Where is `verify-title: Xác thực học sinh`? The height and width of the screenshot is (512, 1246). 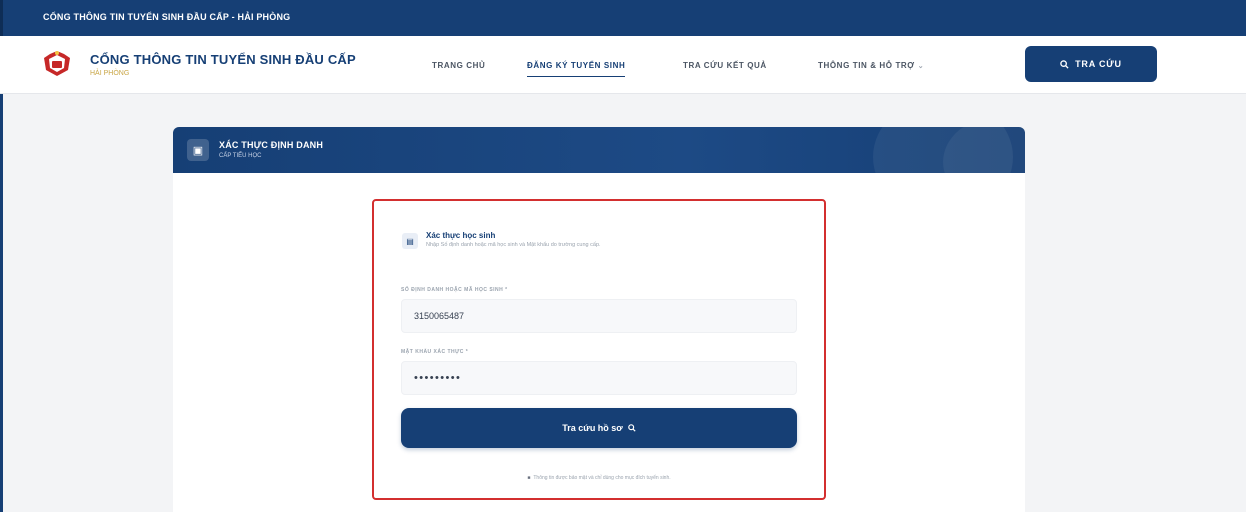
verify-title: Xác thực học sinh is located at coordinates (461, 235).